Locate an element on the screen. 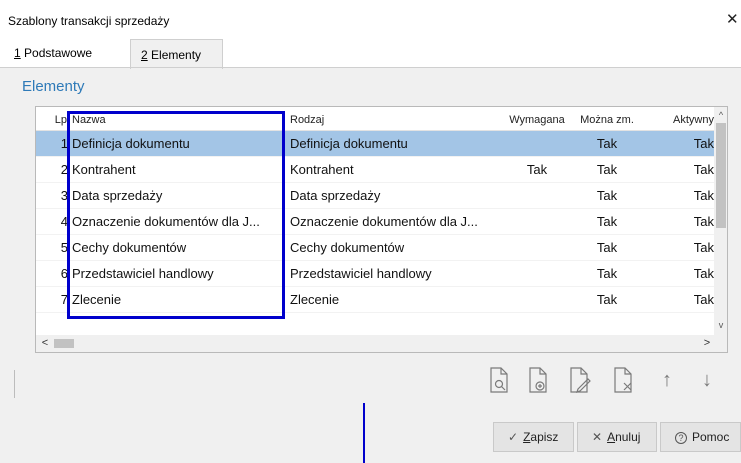 The height and width of the screenshot is (463, 741). tab-elementy-label: Elementy is located at coordinates (174, 55).